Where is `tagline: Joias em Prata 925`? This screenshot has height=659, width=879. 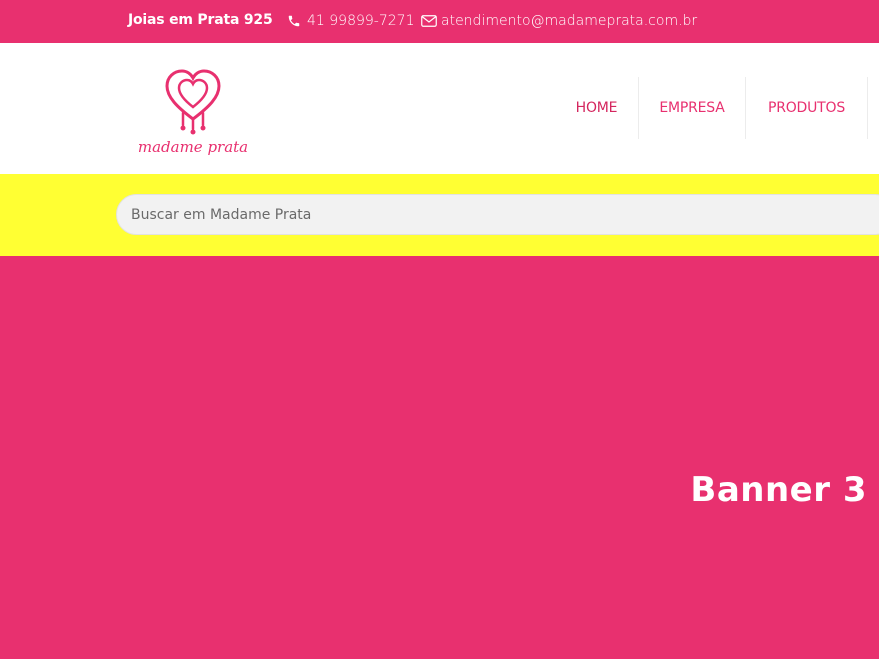
tagline: Joias em Prata 925 is located at coordinates (200, 20).